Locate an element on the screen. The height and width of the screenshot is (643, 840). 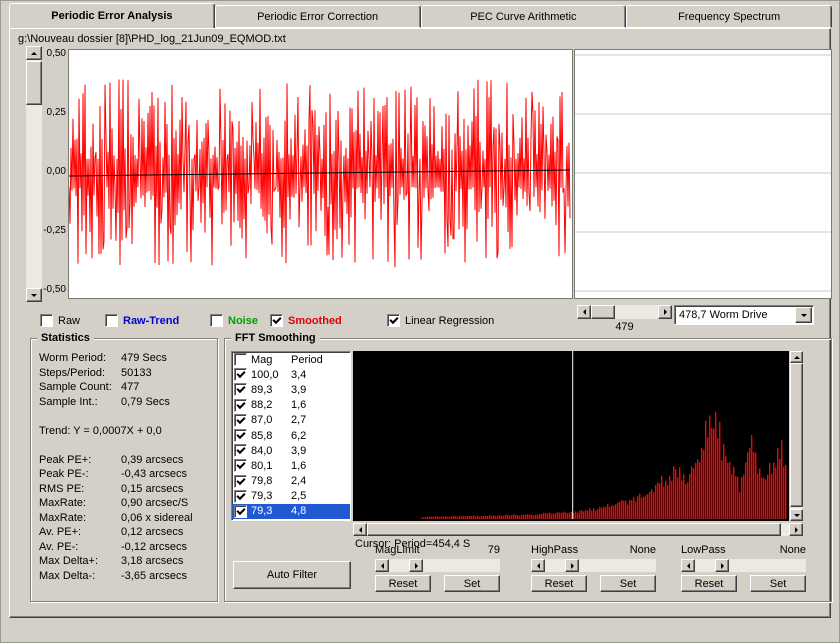
tab-pec-curve-arithmetic: PEC Curve Arithmetic is located at coordinates (523, 16).